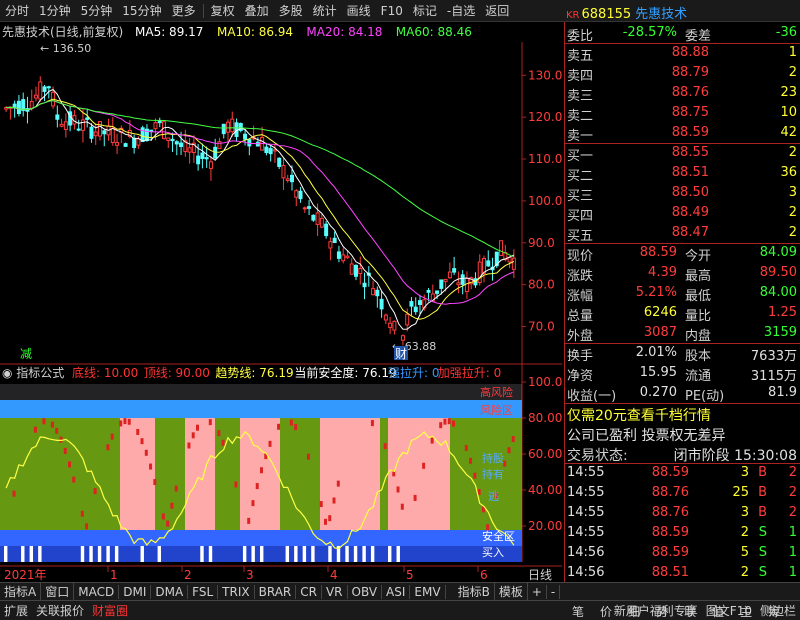 Image resolution: width=800 pixels, height=620 pixels. I want to click on bottom-tab-0: 扩展, so click(16, 610).